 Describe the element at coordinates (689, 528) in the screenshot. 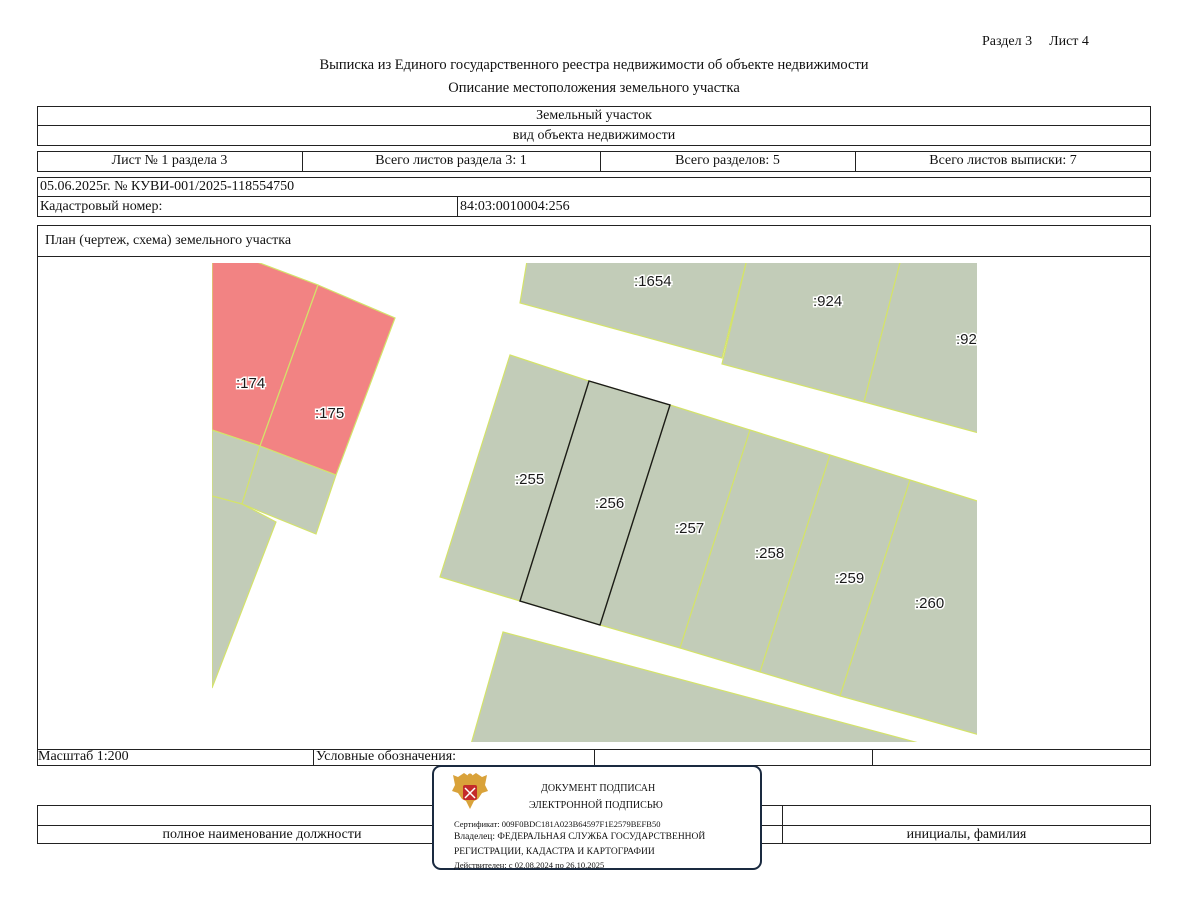

I see `parcel-label-257: :257` at that location.